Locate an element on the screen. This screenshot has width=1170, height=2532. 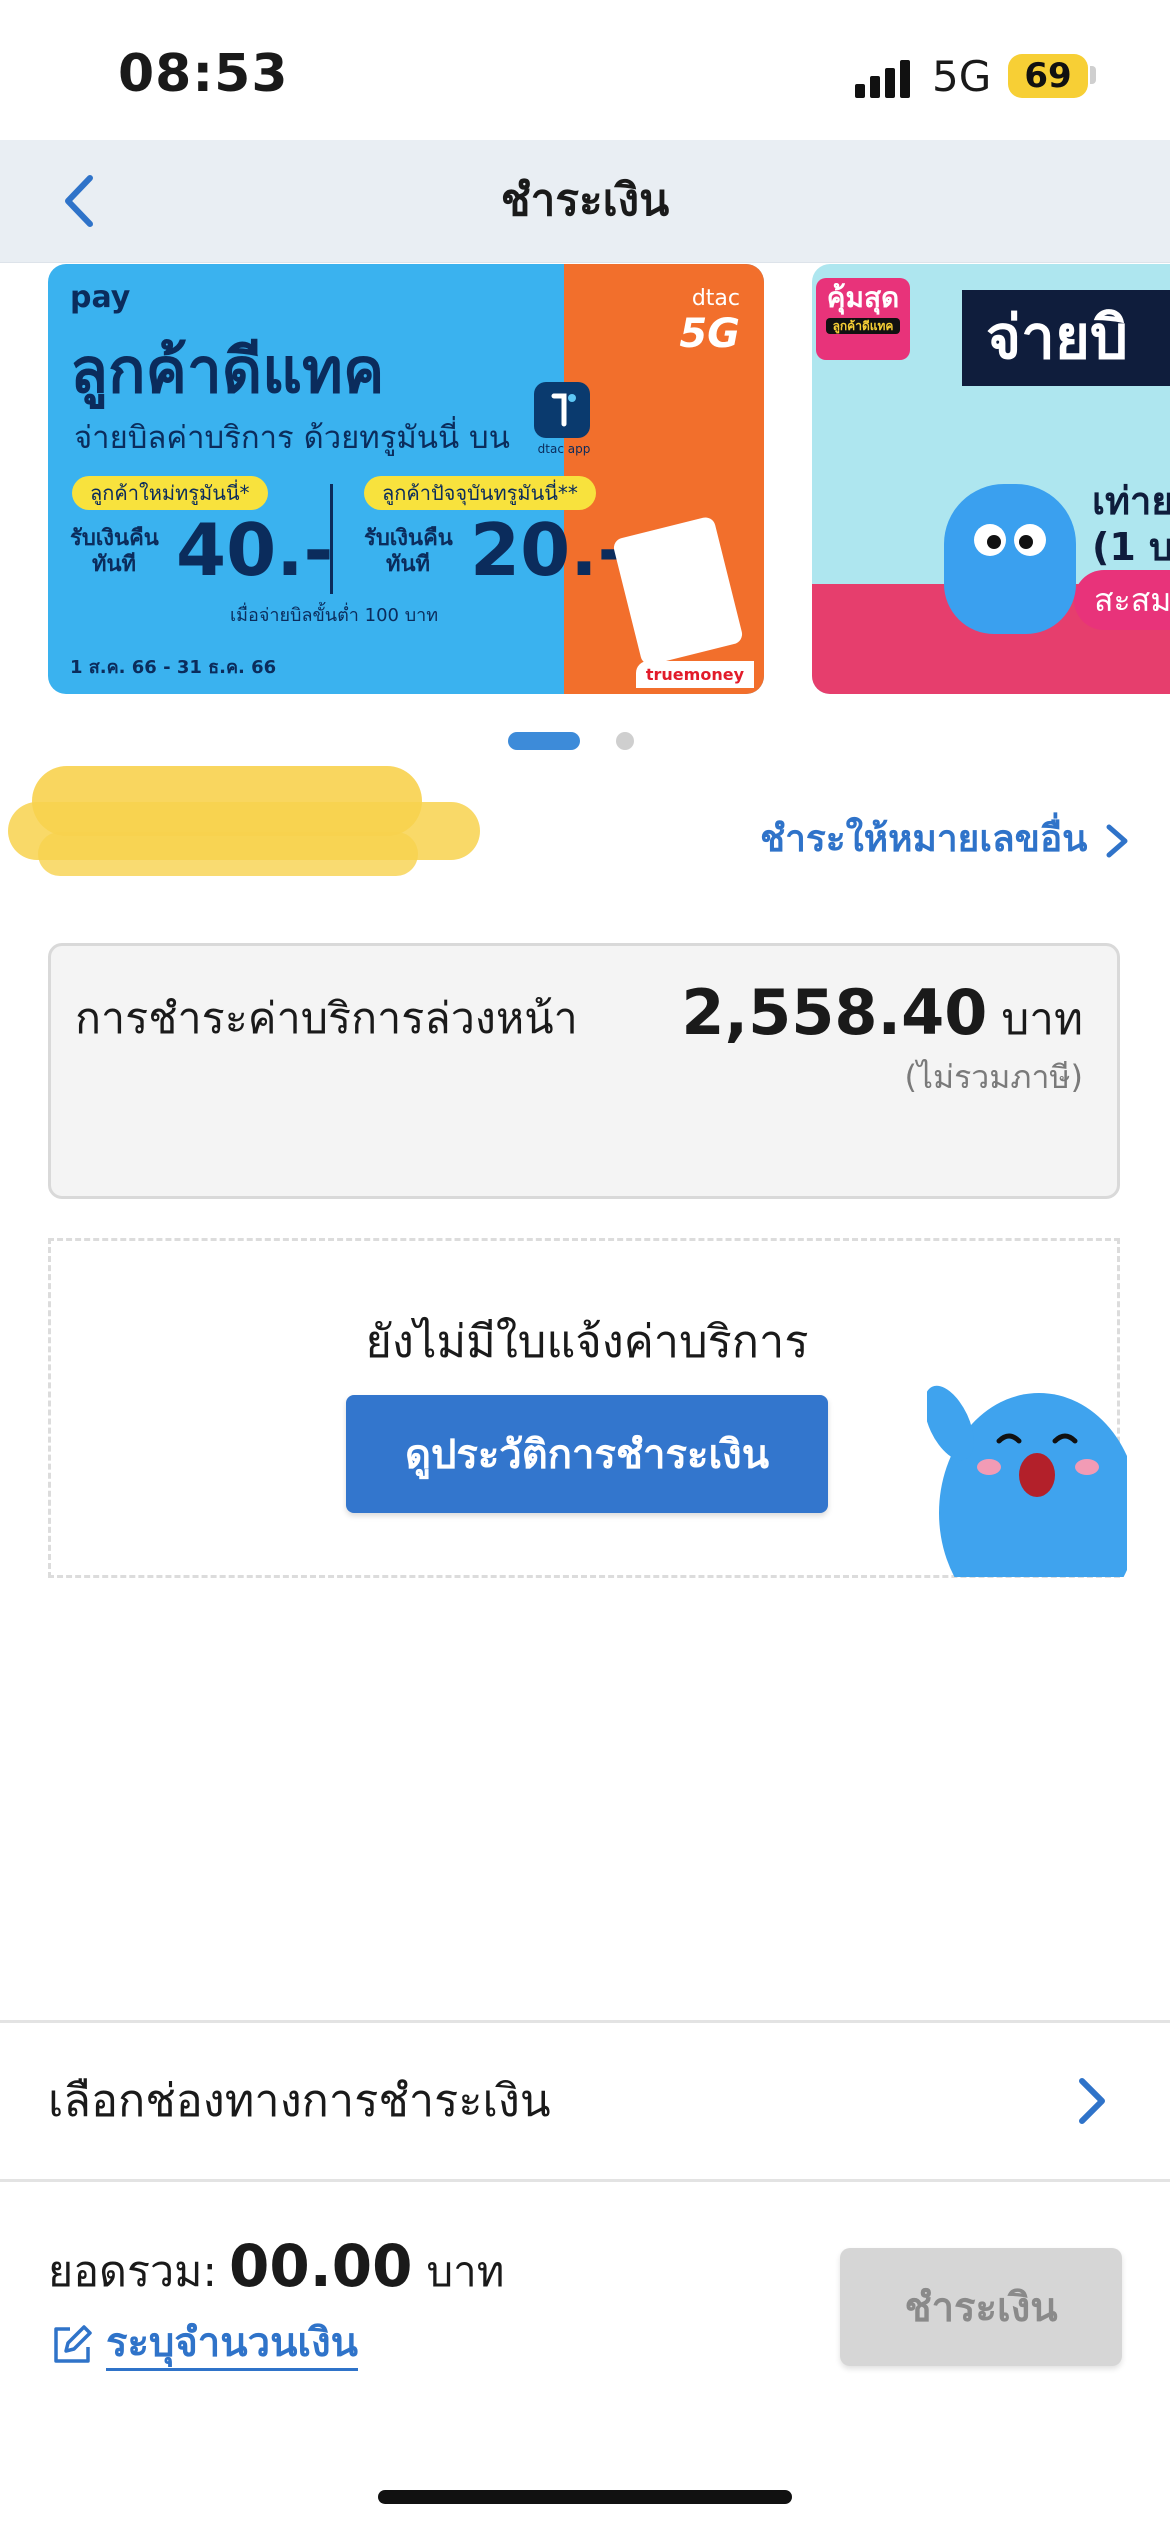
advance-amount-value: 2,558.40 is located at coordinates (834, 1012).